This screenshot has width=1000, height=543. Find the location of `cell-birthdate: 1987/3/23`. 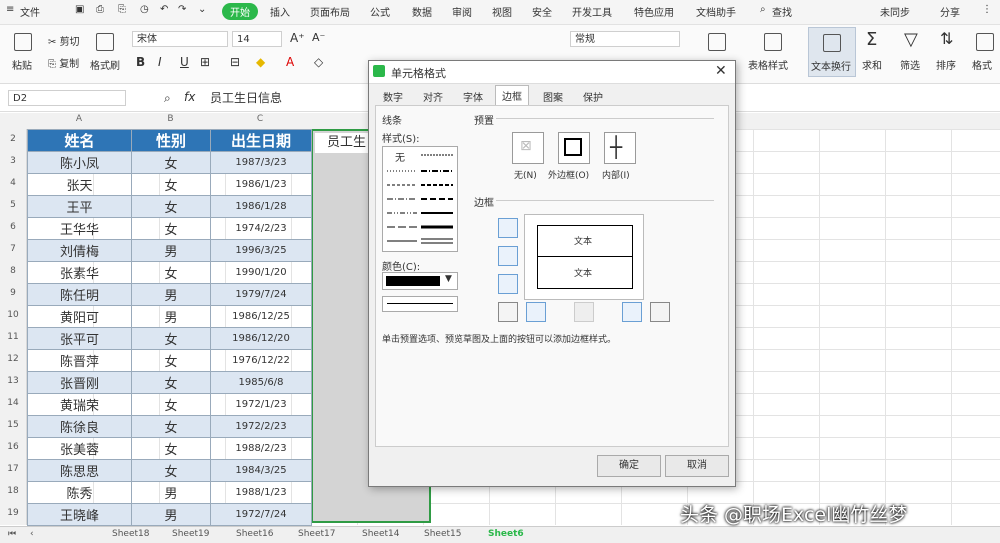

cell-birthdate: 1987/3/23 is located at coordinates (261, 162).